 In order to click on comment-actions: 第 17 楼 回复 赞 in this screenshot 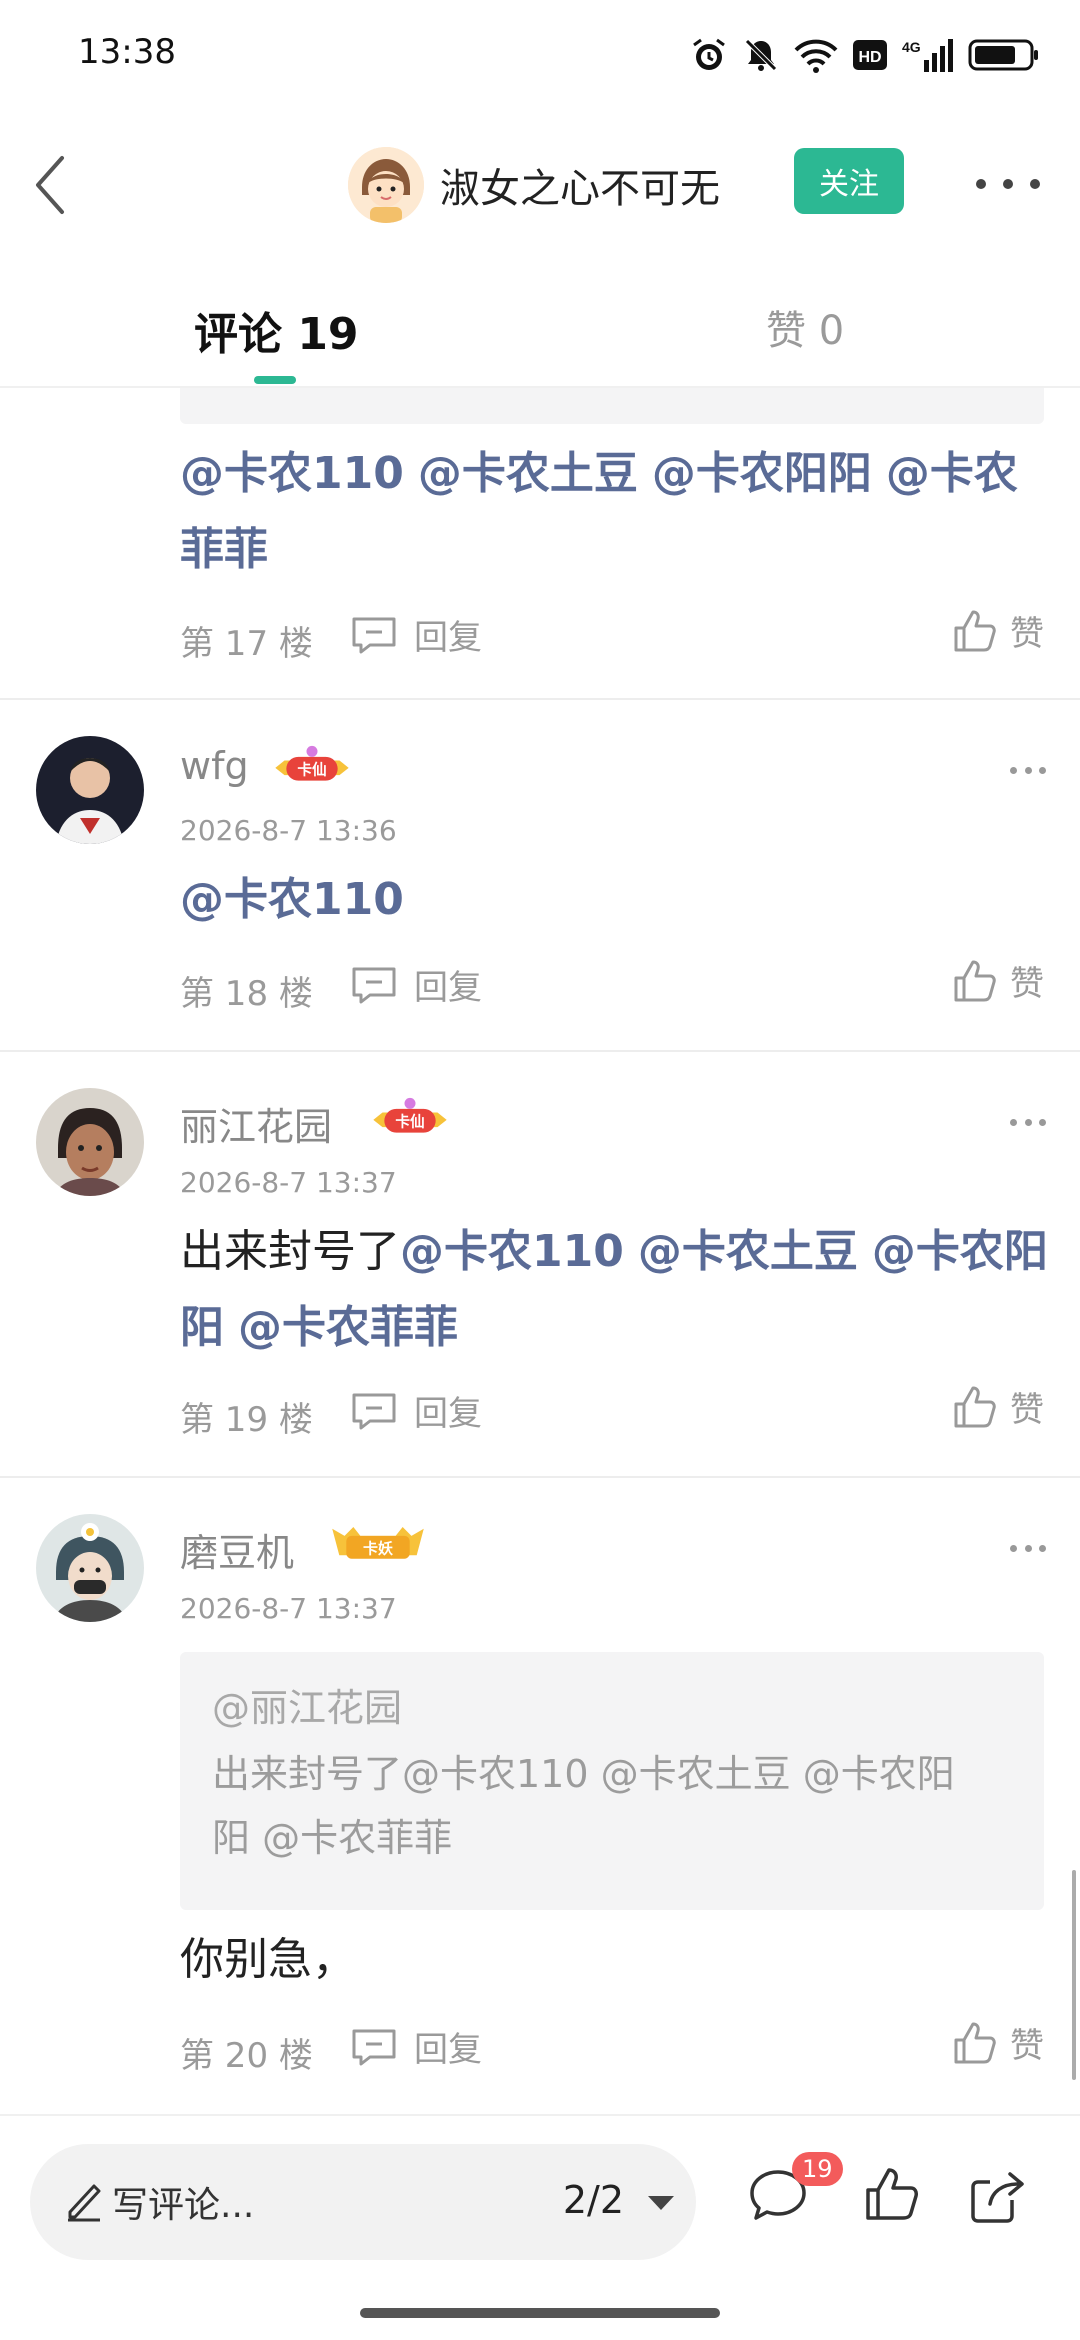, I will do `click(612, 636)`.